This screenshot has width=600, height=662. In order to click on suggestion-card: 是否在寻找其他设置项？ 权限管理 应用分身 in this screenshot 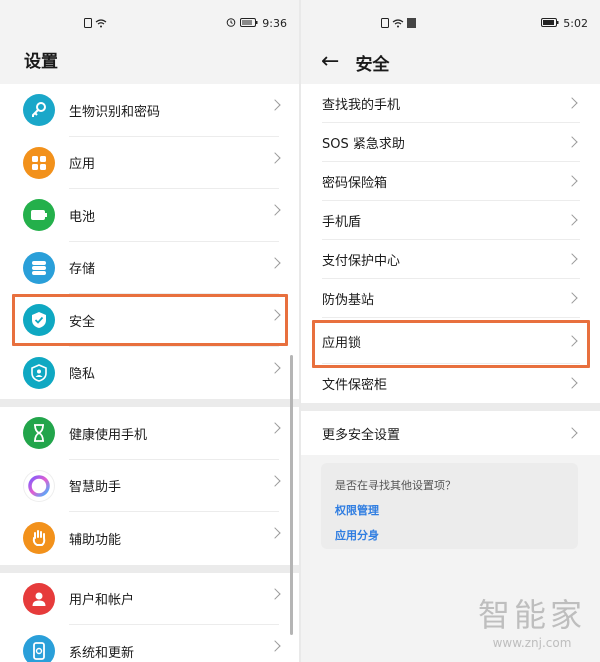, I will do `click(449, 506)`.